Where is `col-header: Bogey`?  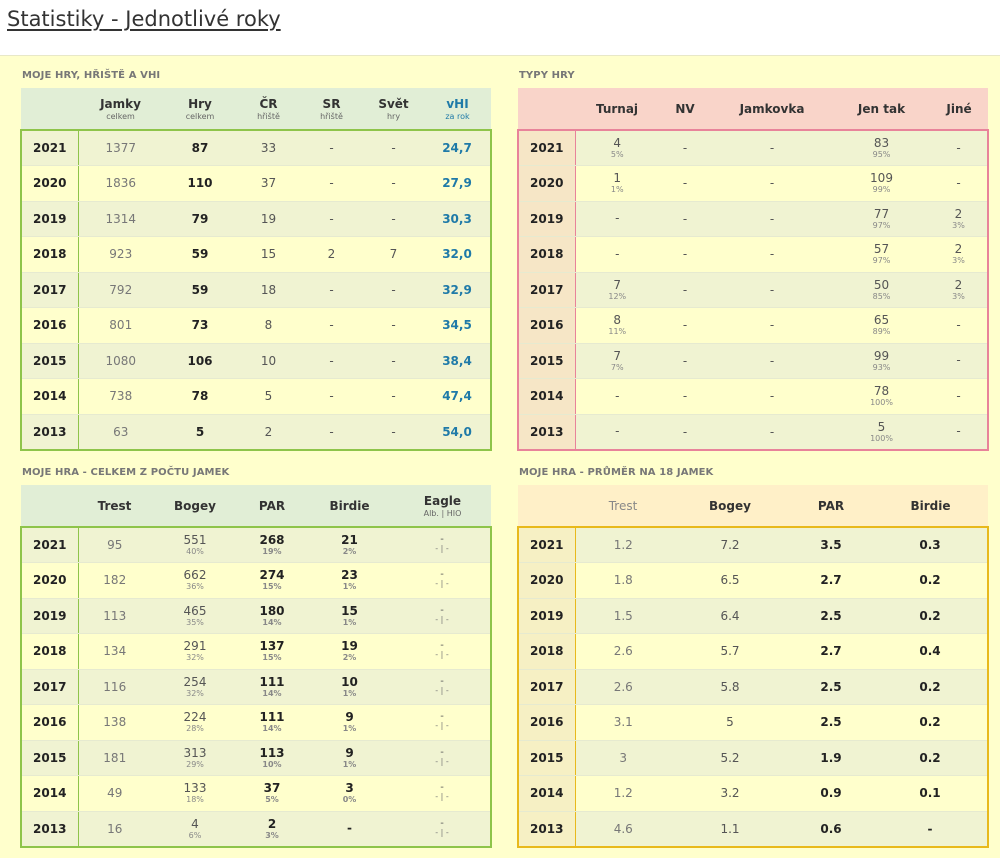
col-header: Bogey is located at coordinates (195, 506).